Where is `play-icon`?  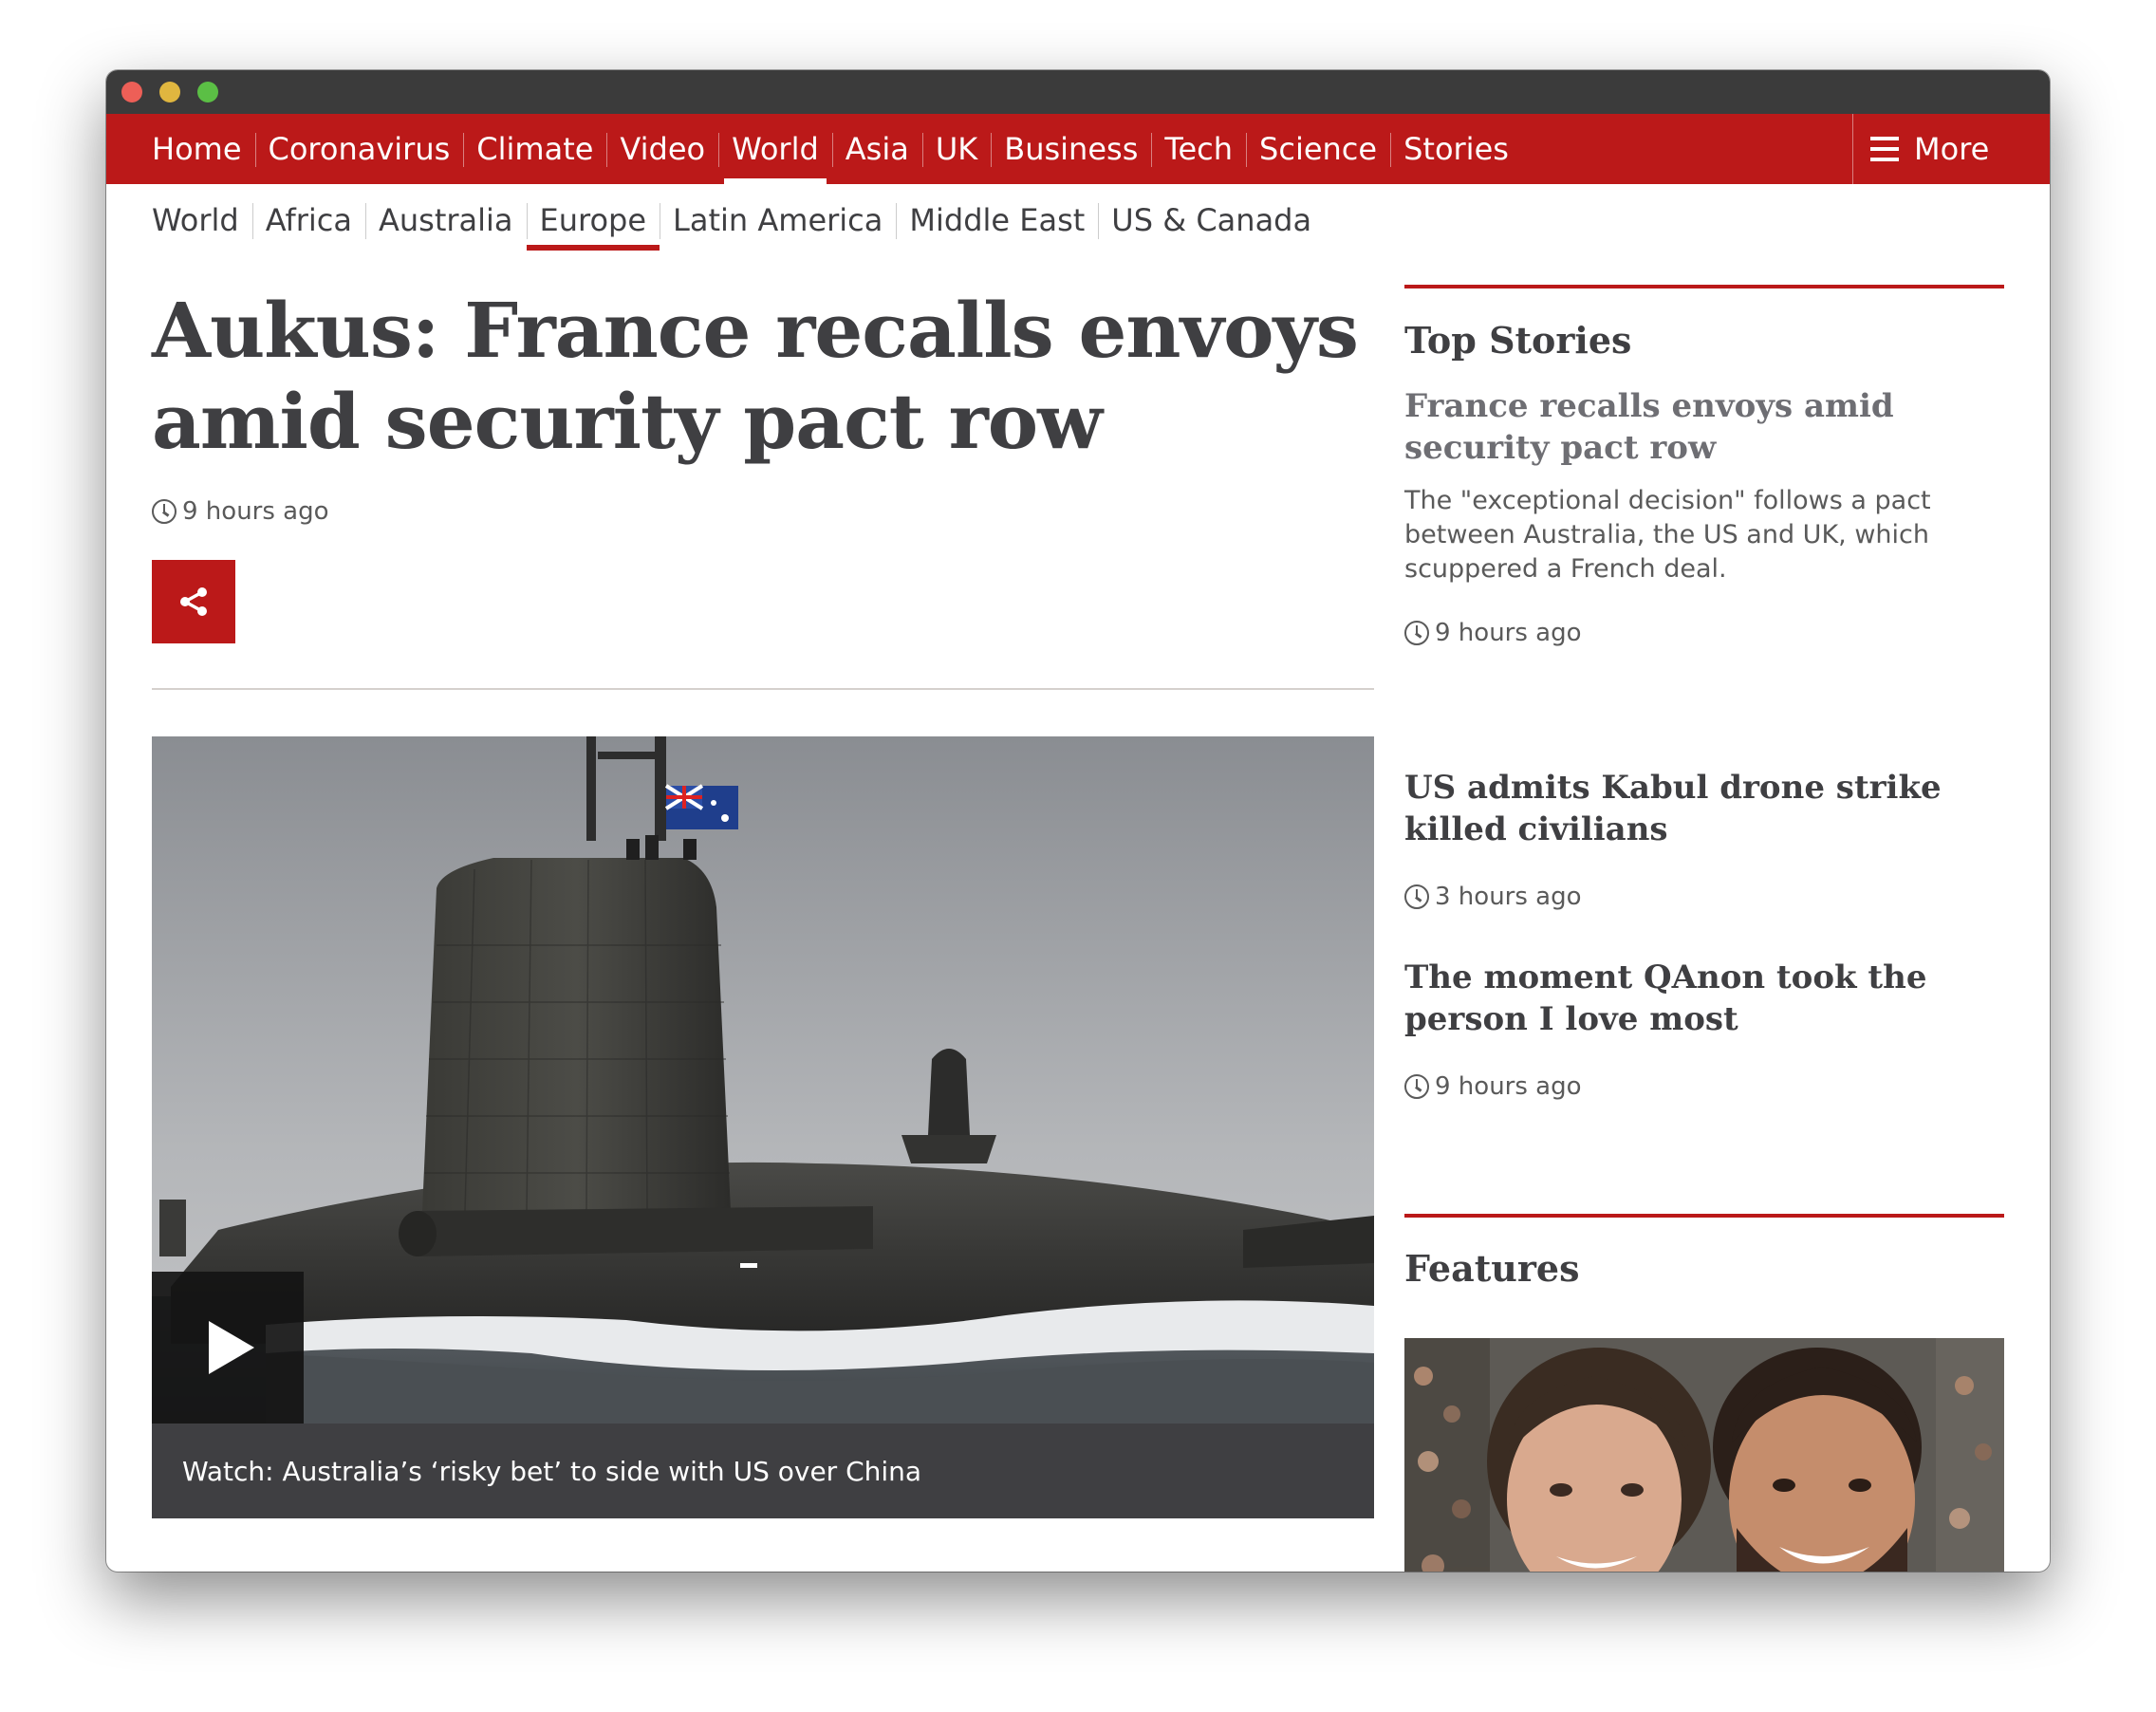 play-icon is located at coordinates (231, 1348).